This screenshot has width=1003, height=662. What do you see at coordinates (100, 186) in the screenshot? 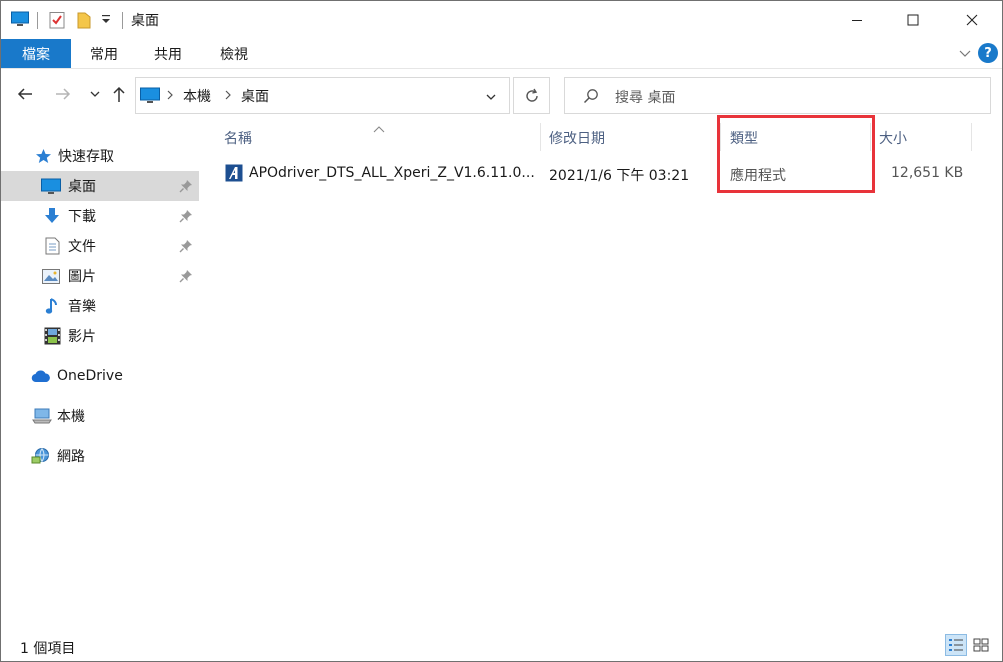
I see `sidebar-item-desktop: 桌面` at bounding box center [100, 186].